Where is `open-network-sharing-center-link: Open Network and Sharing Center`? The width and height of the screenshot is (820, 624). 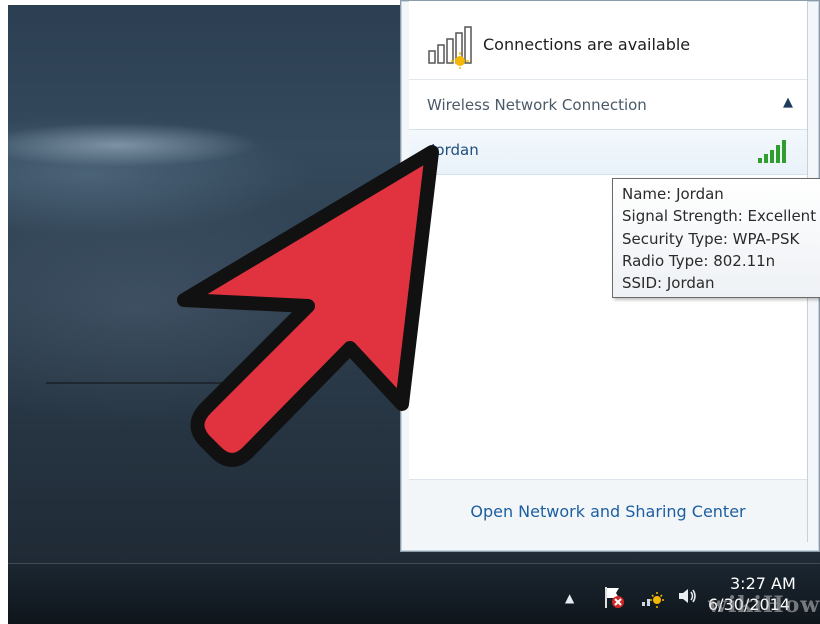 open-network-sharing-center-link: Open Network and Sharing Center is located at coordinates (608, 511).